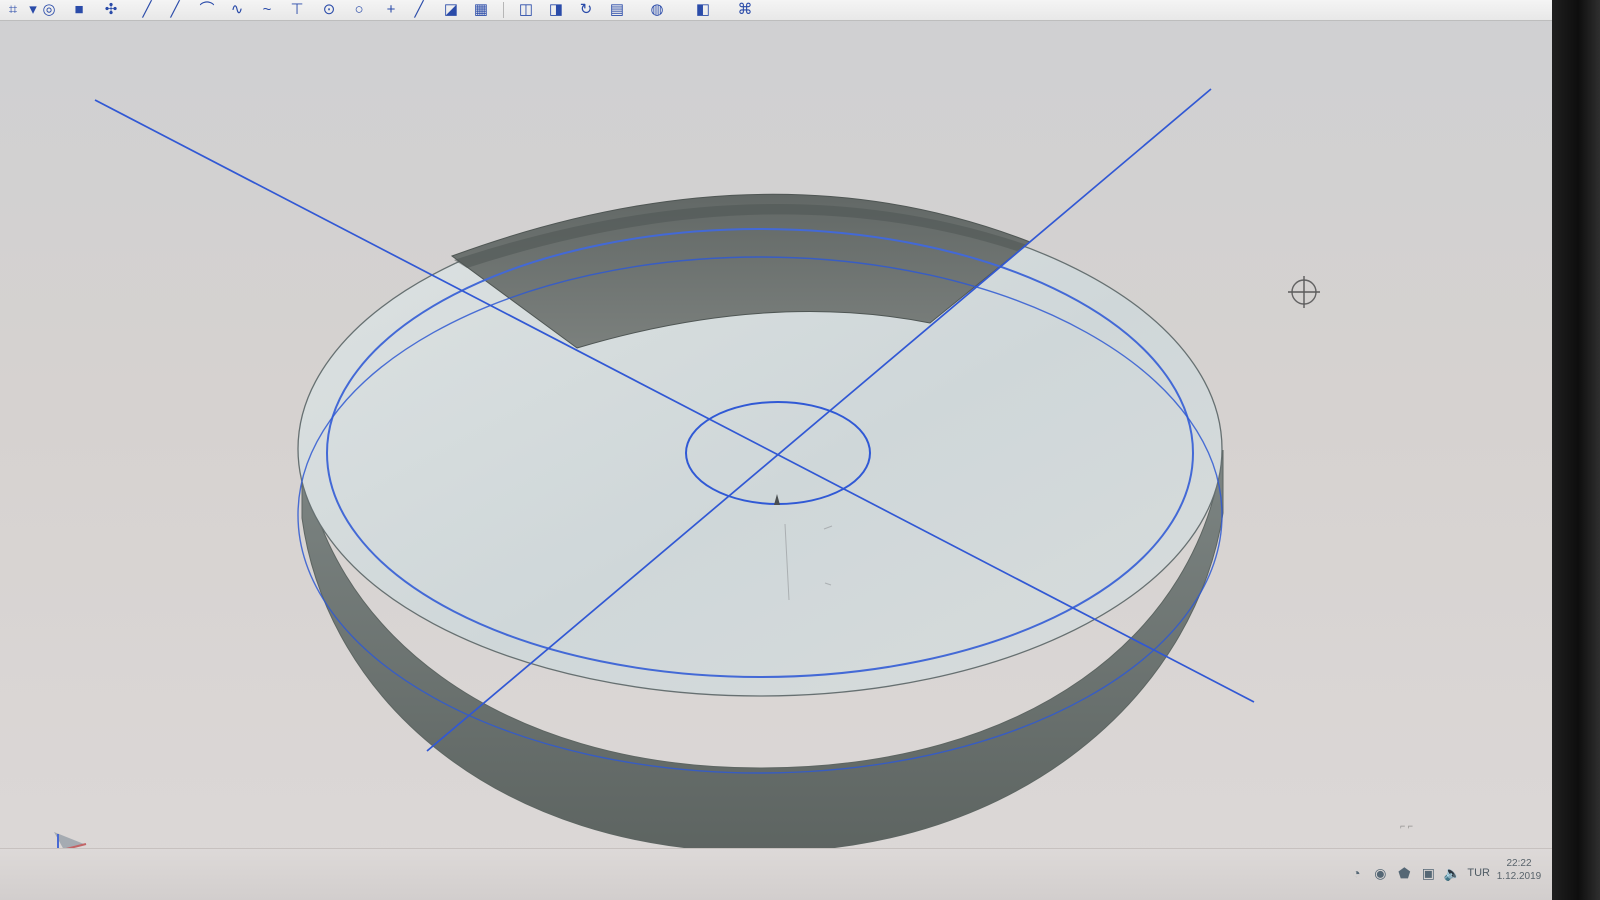 This screenshot has height=900, width=1600. I want to click on shield-icon: ⬟, so click(1404, 873).